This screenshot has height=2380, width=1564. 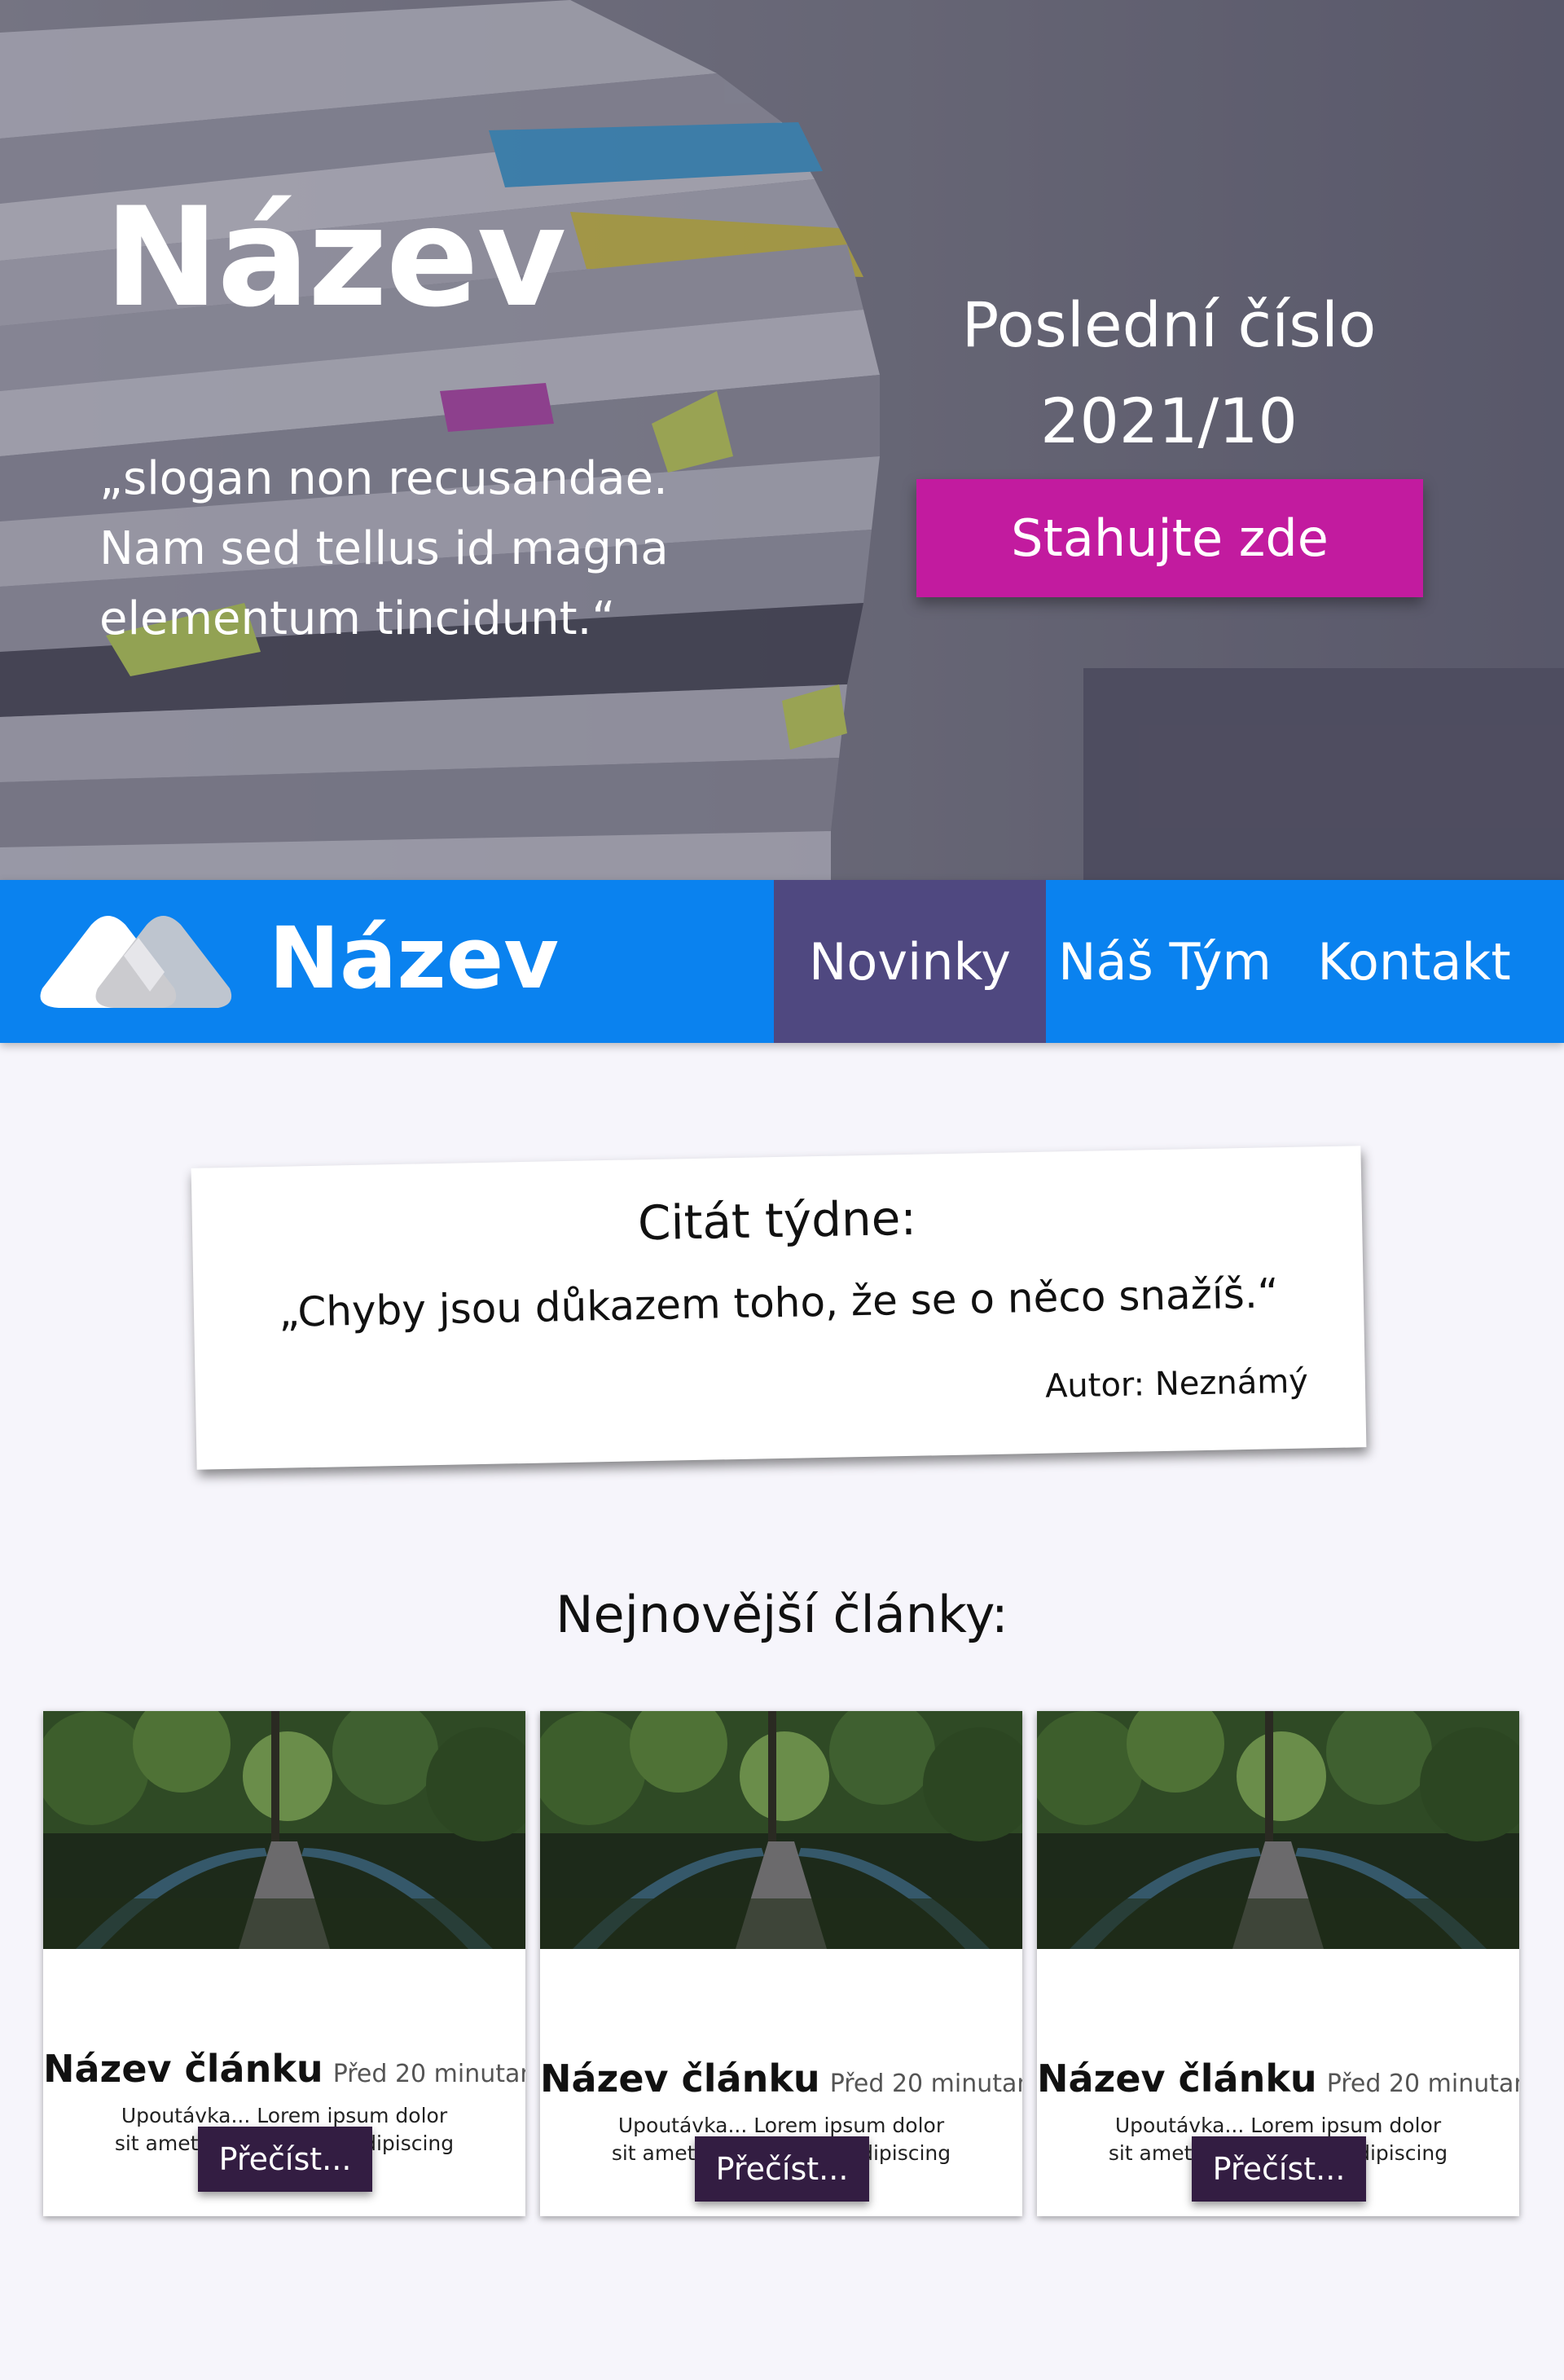 What do you see at coordinates (1176, 1384) in the screenshot?
I see `quote-author: Autor: Neznámý` at bounding box center [1176, 1384].